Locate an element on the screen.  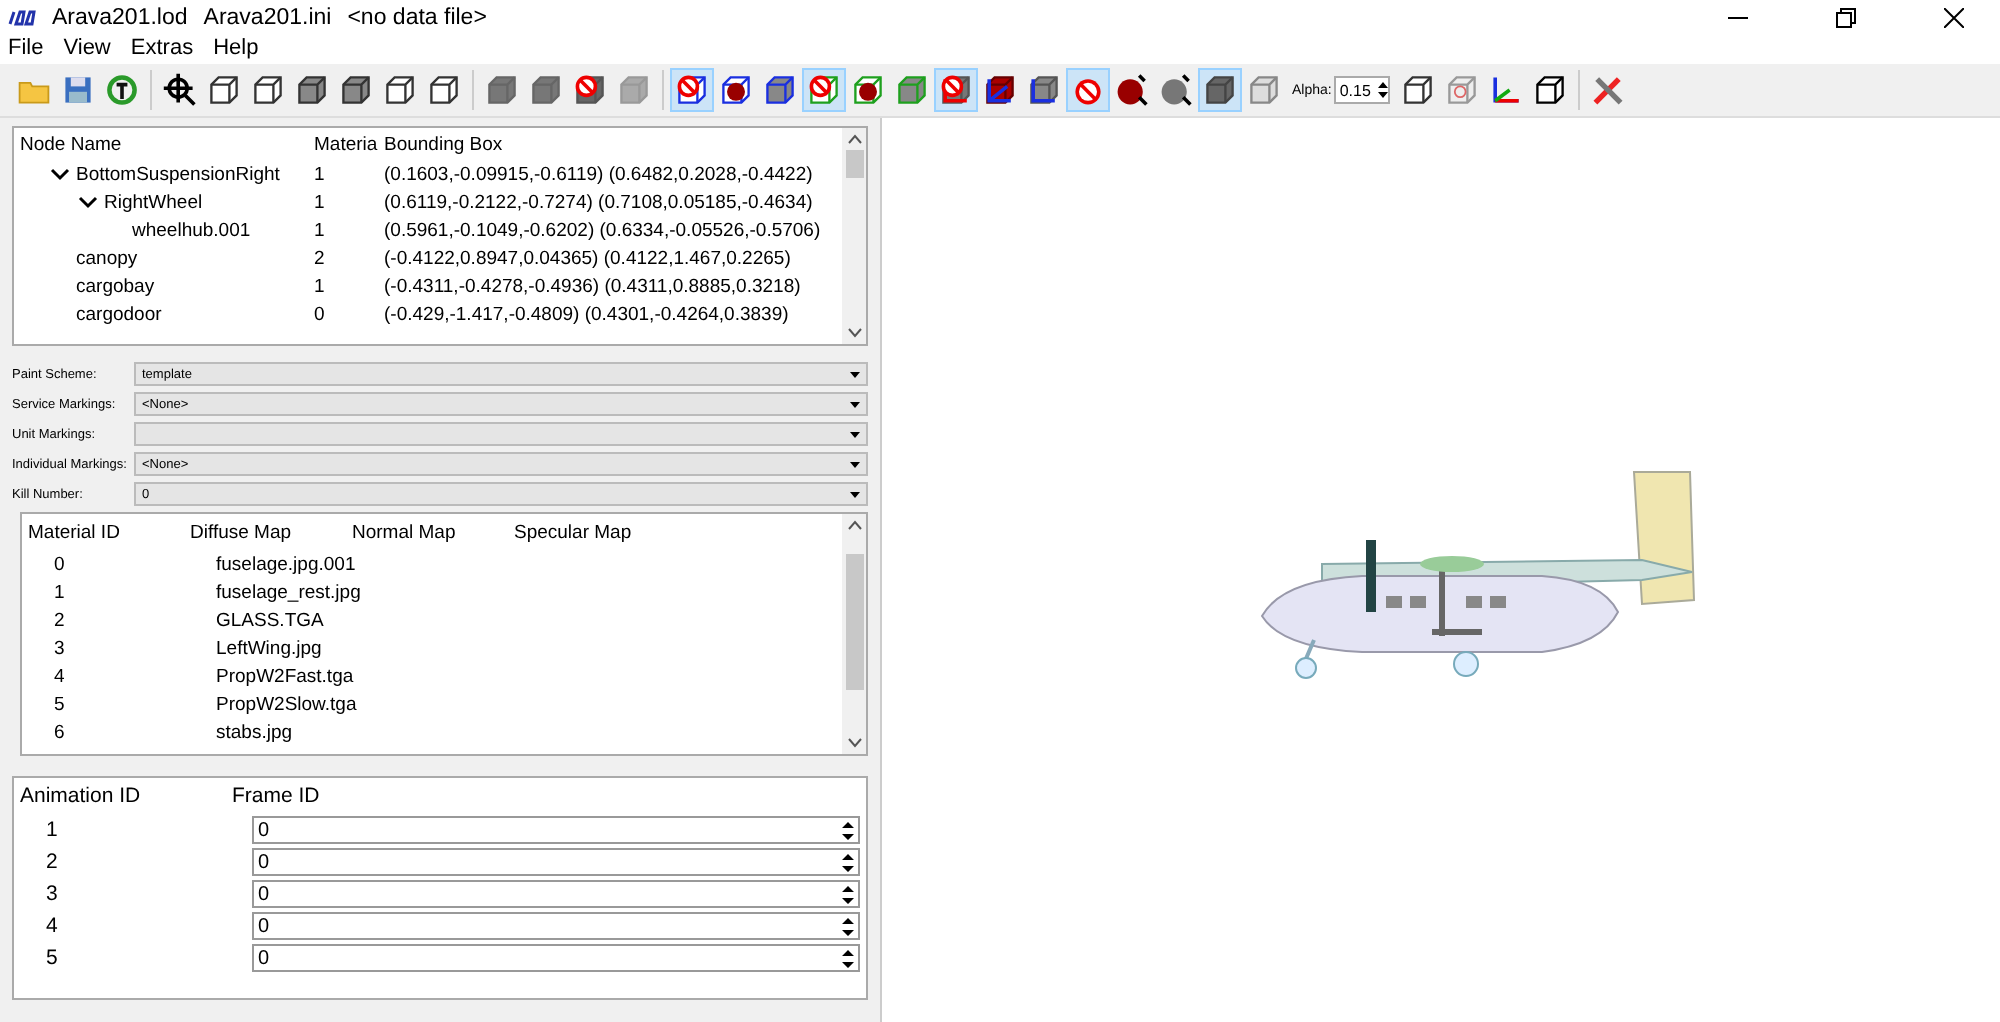
table-cell-text: fuselage_rest.jpg is located at coordinates (287, 592).